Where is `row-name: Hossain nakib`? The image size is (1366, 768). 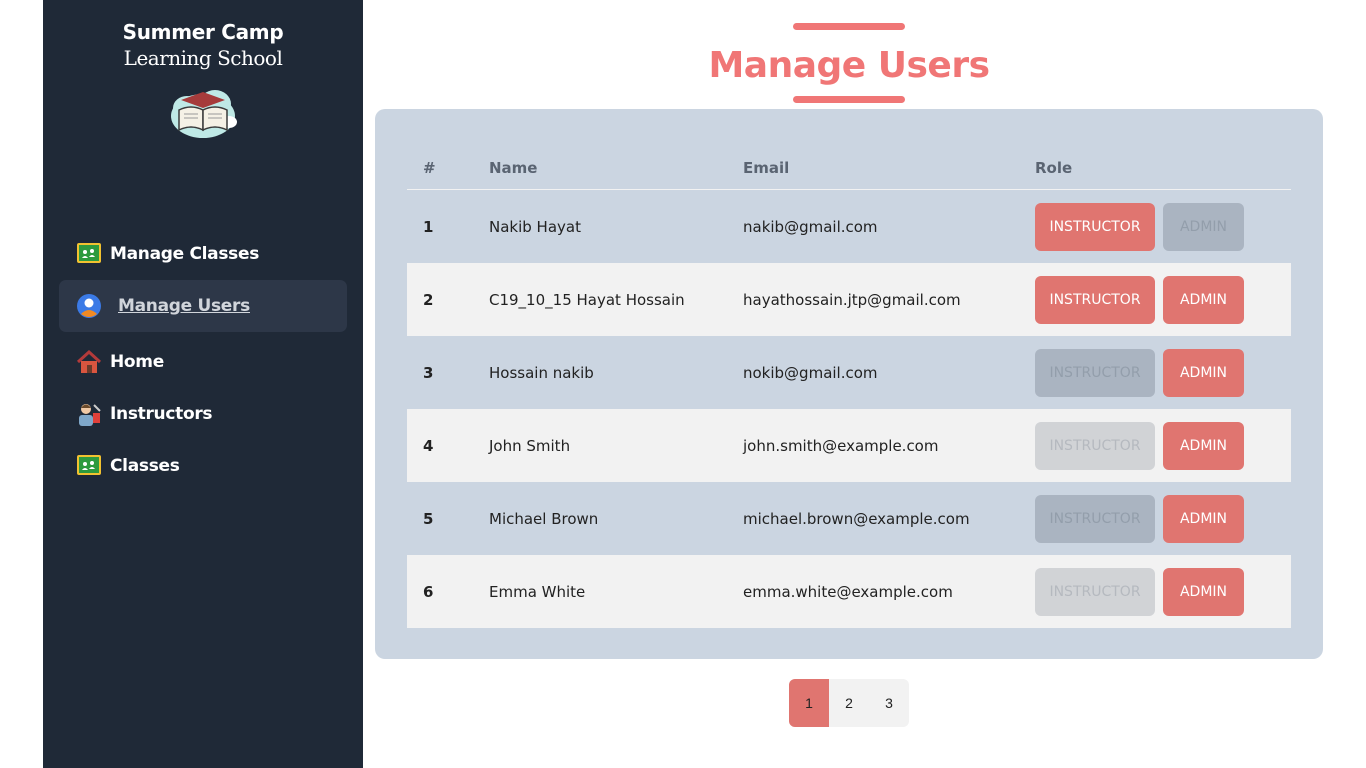 row-name: Hossain nakib is located at coordinates (541, 372).